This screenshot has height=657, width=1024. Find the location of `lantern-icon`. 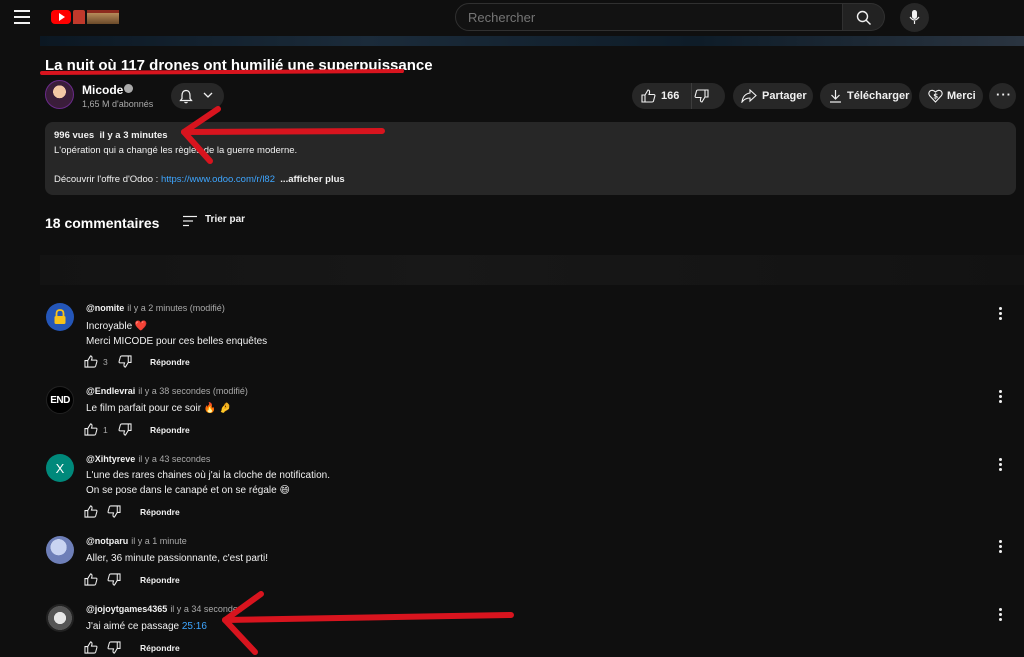

lantern-icon is located at coordinates (79, 17).